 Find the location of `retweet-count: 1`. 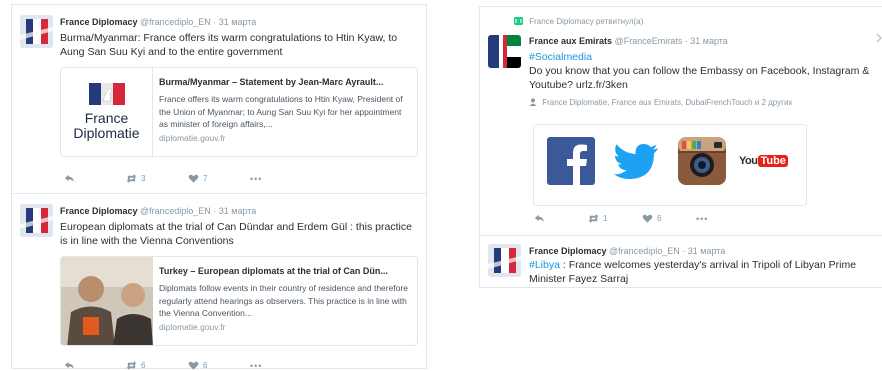

retweet-count: 1 is located at coordinates (605, 218).